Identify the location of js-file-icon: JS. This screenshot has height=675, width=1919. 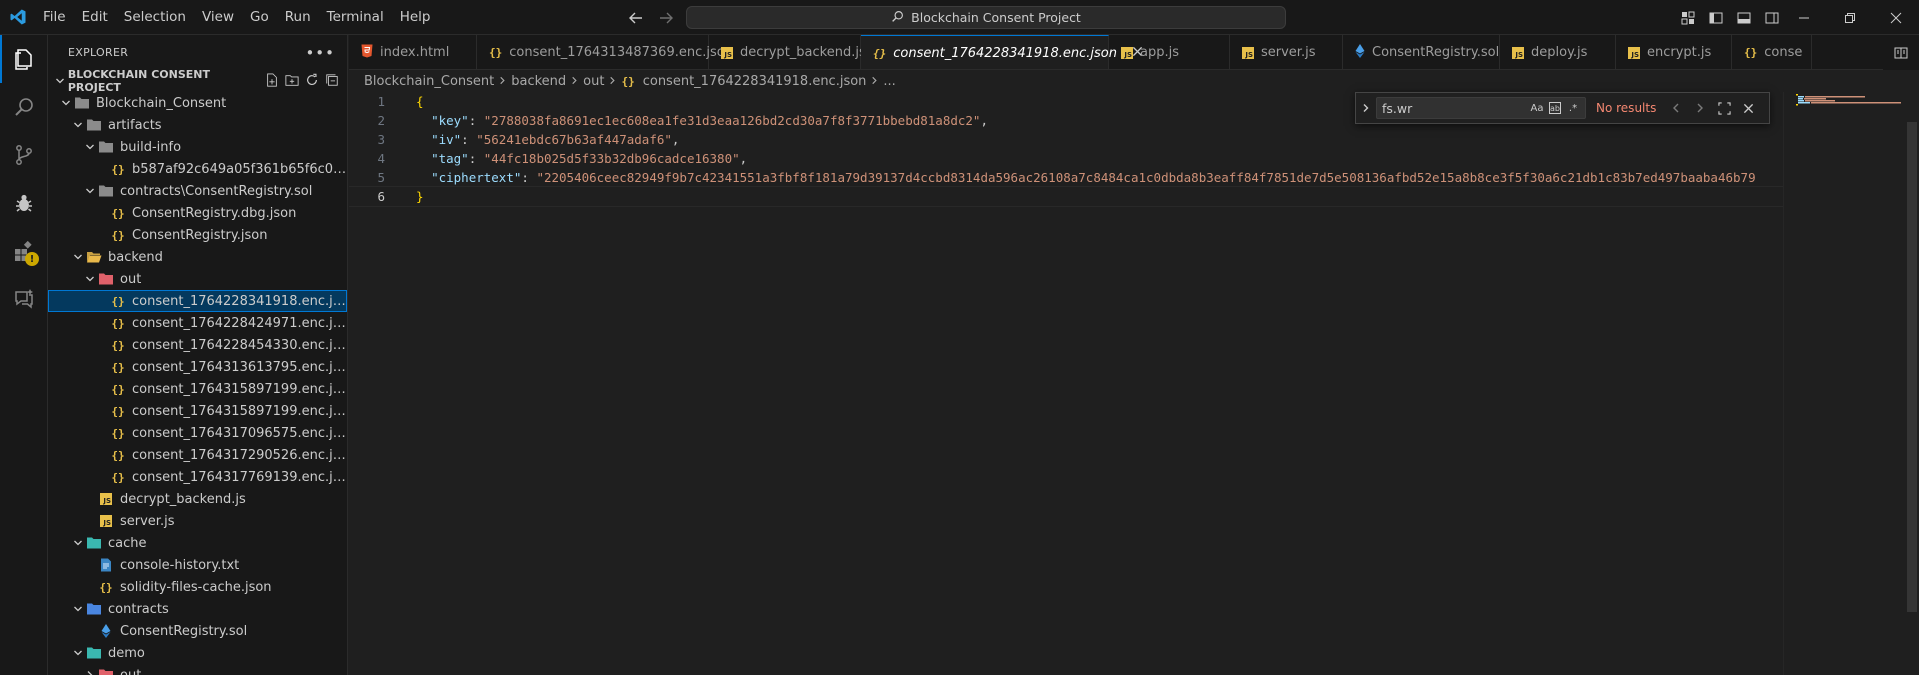
(1634, 52).